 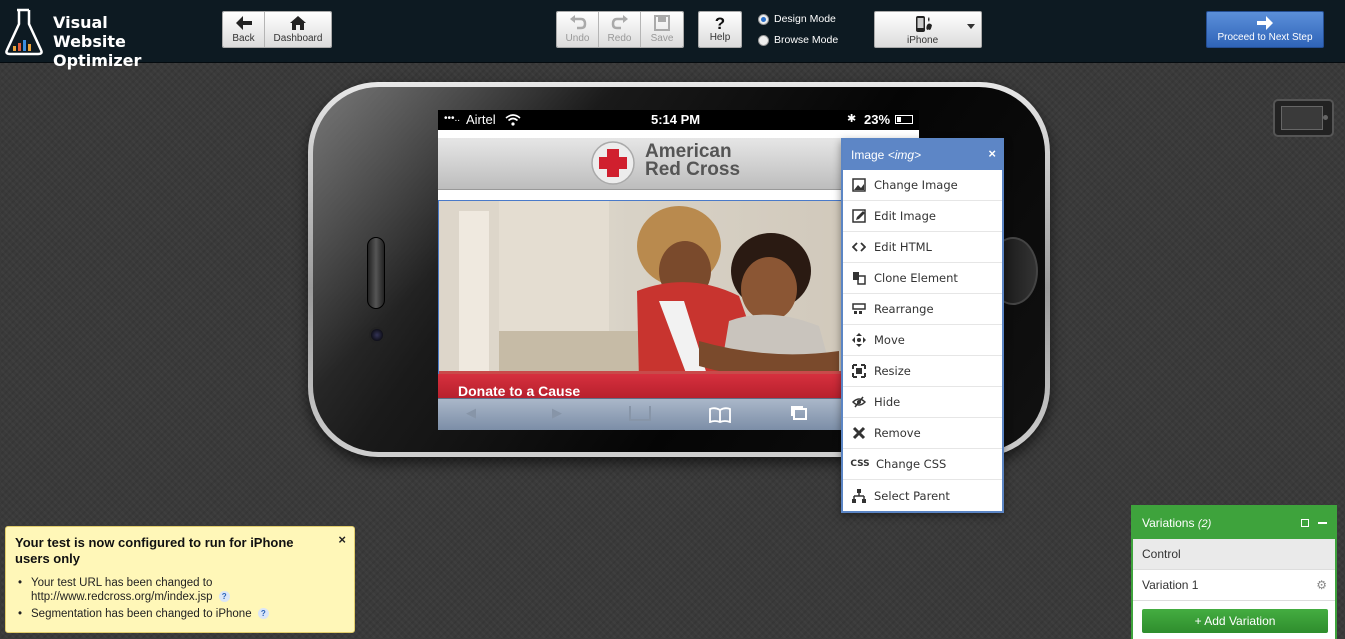 I want to click on redo-label: Redo, so click(x=619, y=38).